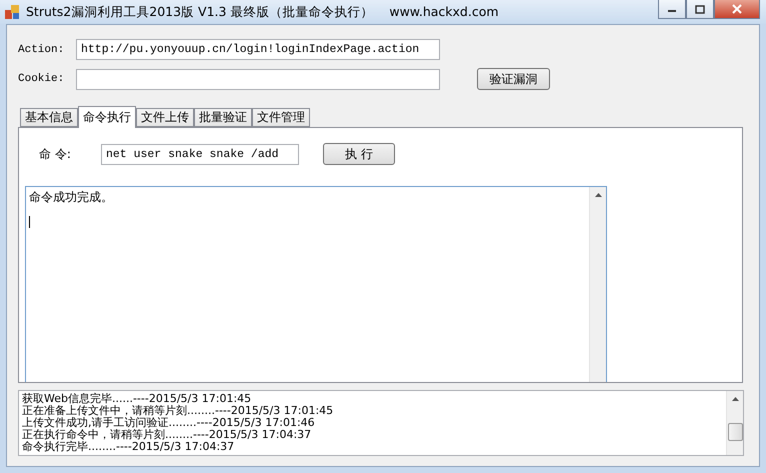 Image resolution: width=766 pixels, height=473 pixels. I want to click on execute-button: 执 行, so click(359, 154).